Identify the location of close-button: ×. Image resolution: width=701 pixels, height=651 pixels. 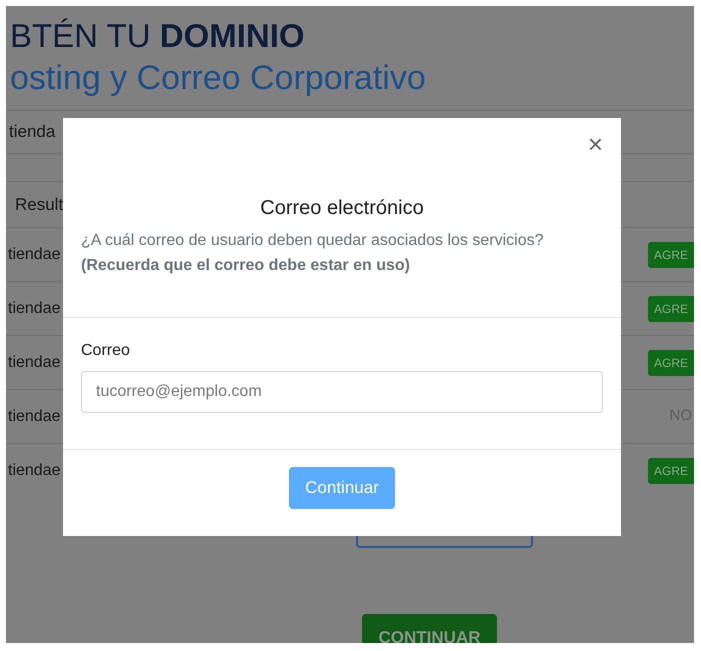
(595, 144).